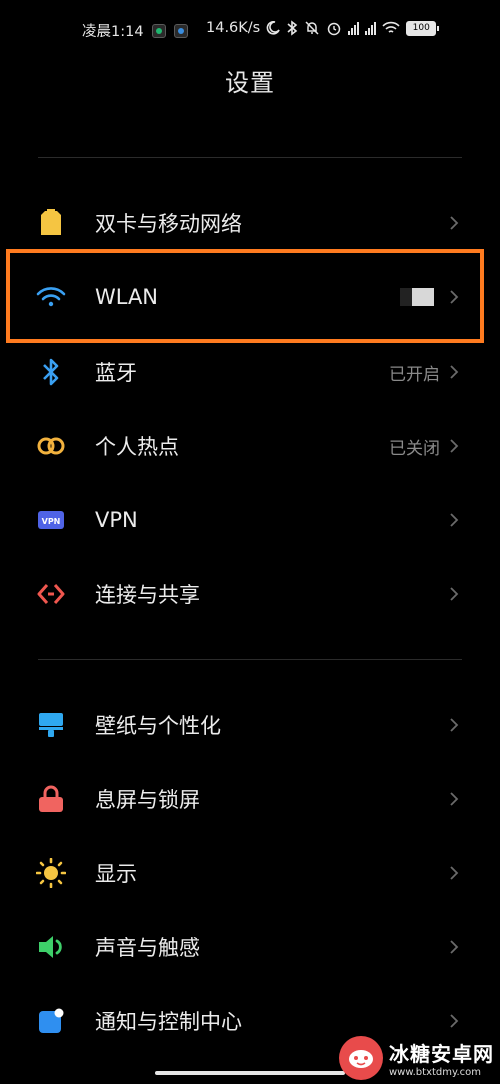 The width and height of the screenshot is (500, 1084). Describe the element at coordinates (51, 725) in the screenshot. I see `wallpaper-icon` at that location.